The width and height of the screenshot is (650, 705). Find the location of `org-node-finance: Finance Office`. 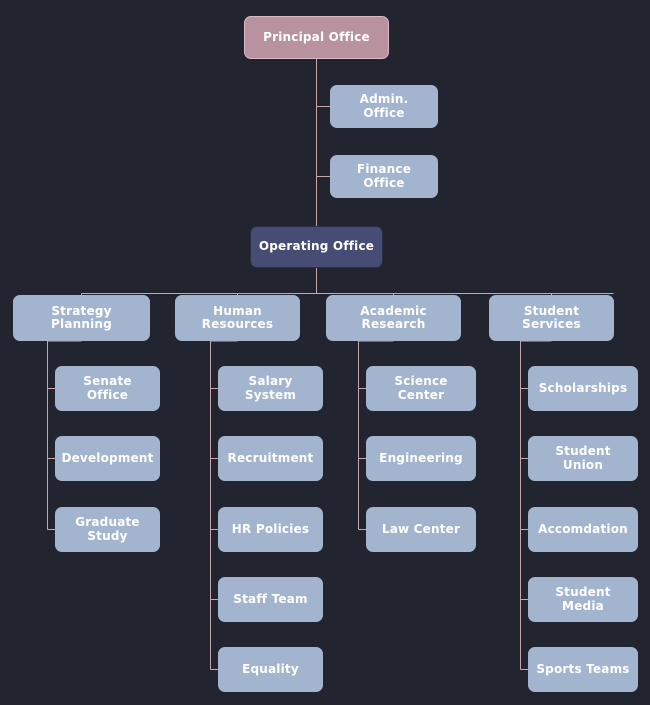

org-node-finance: Finance Office is located at coordinates (384, 176).